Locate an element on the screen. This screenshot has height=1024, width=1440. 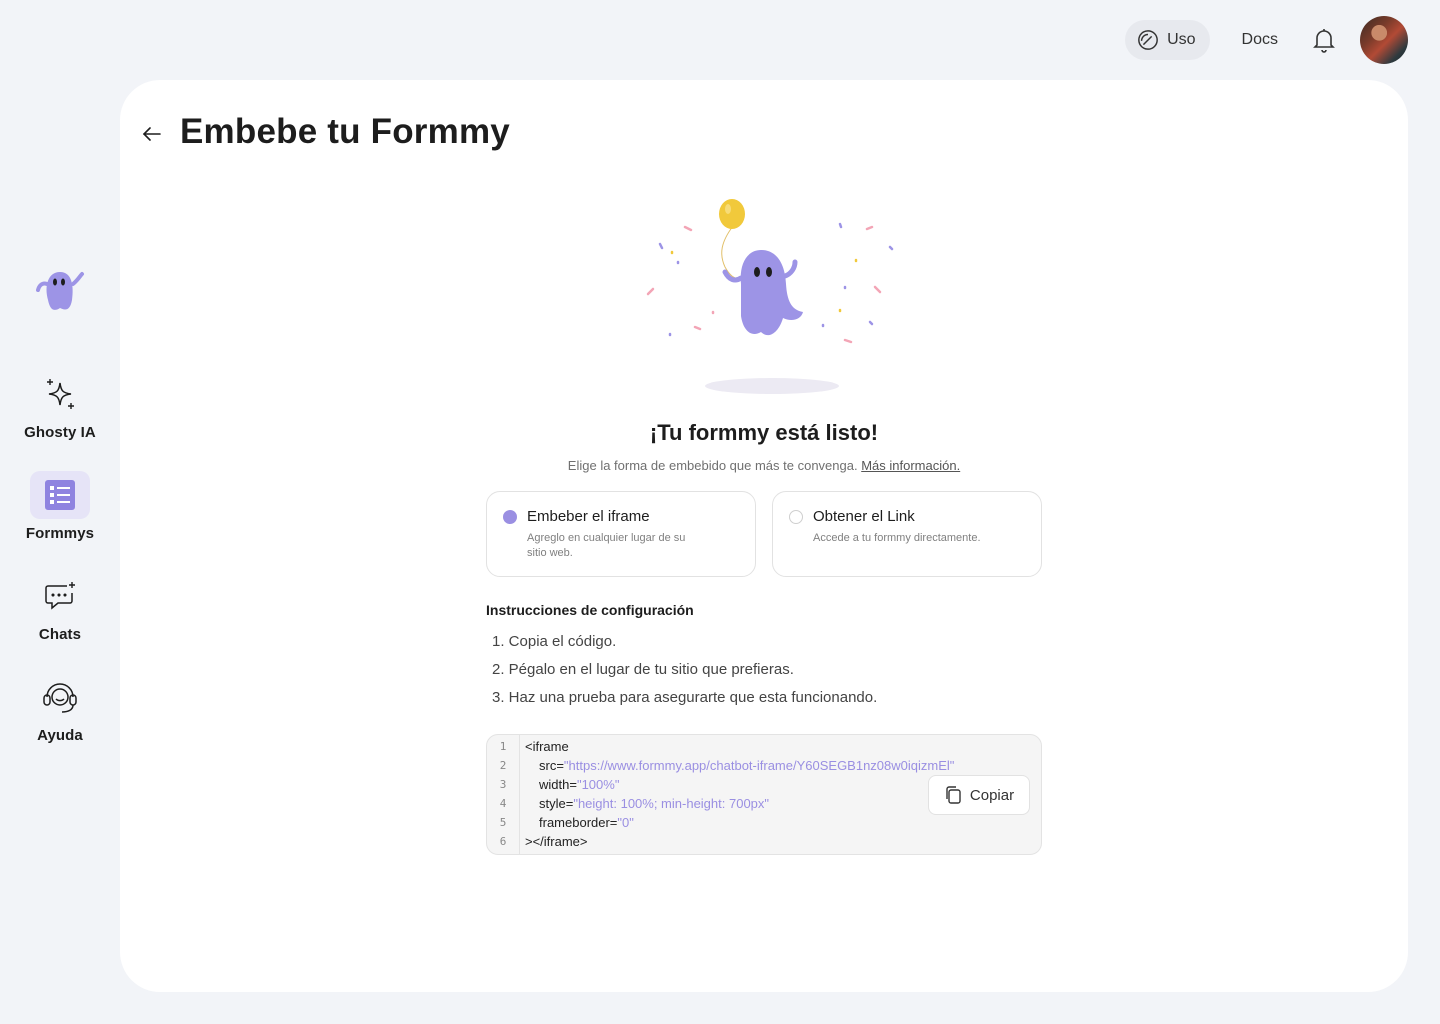
bell-icon is located at coordinates (1324, 41).